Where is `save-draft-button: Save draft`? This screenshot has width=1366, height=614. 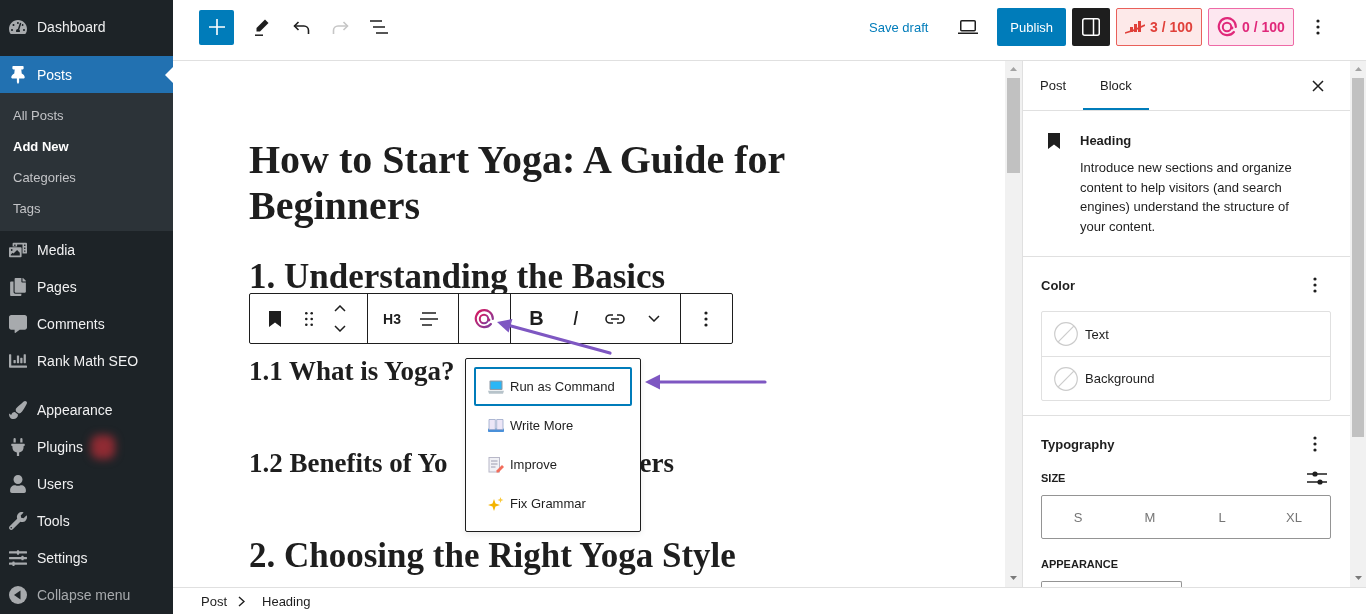
save-draft-button: Save draft is located at coordinates (899, 27).